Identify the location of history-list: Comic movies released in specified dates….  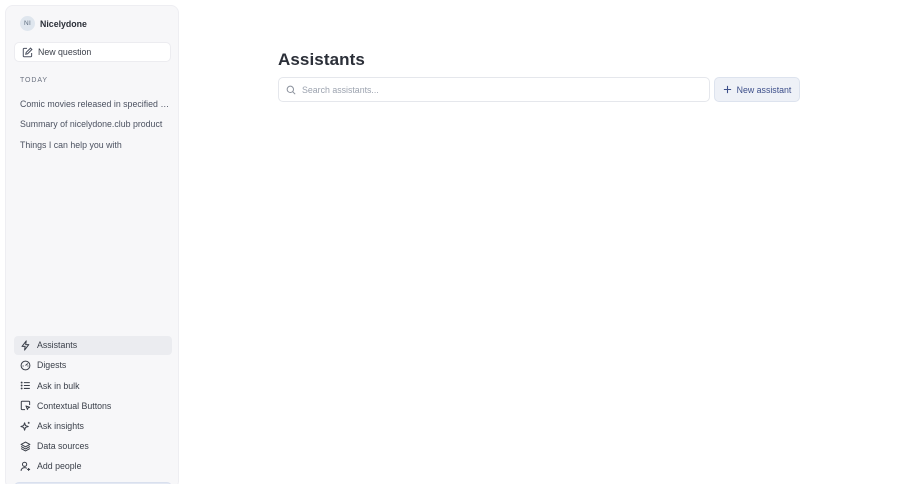
(96, 124).